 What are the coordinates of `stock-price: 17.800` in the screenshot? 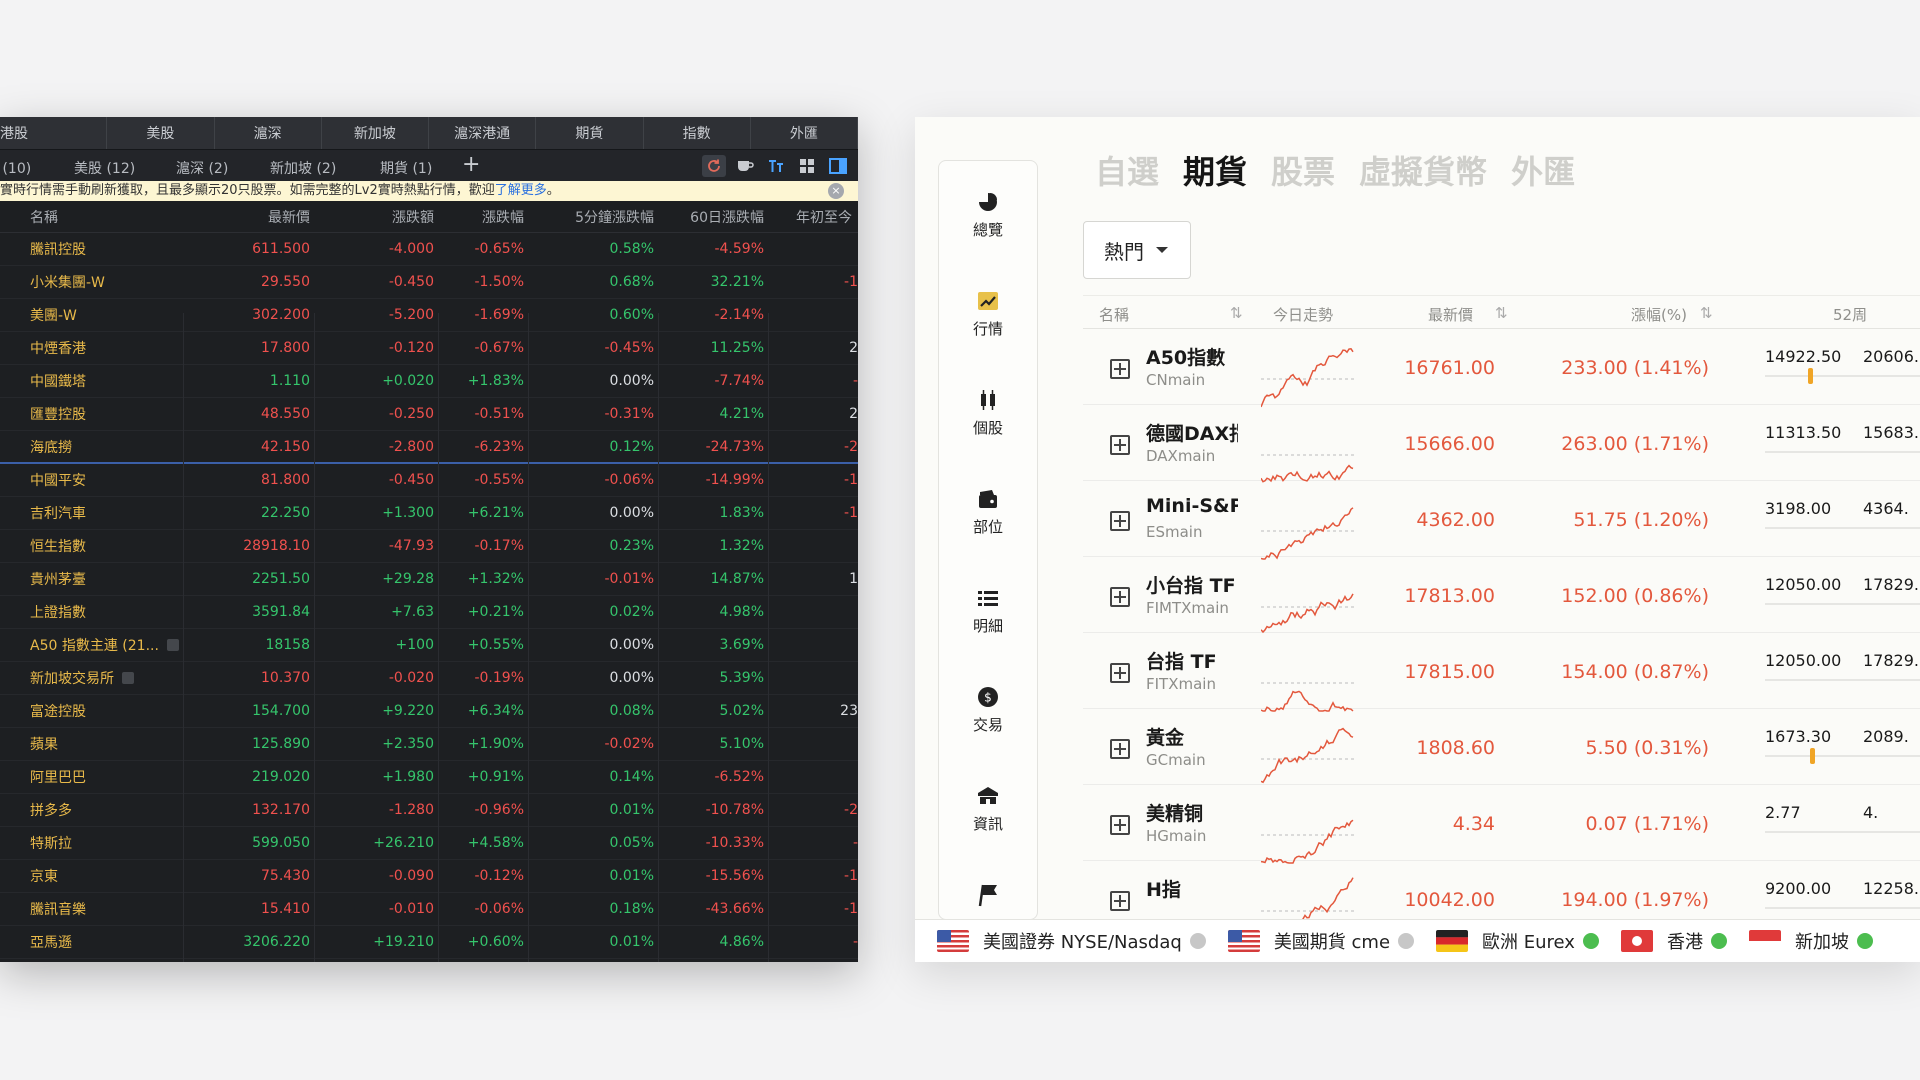 It's located at (285, 348).